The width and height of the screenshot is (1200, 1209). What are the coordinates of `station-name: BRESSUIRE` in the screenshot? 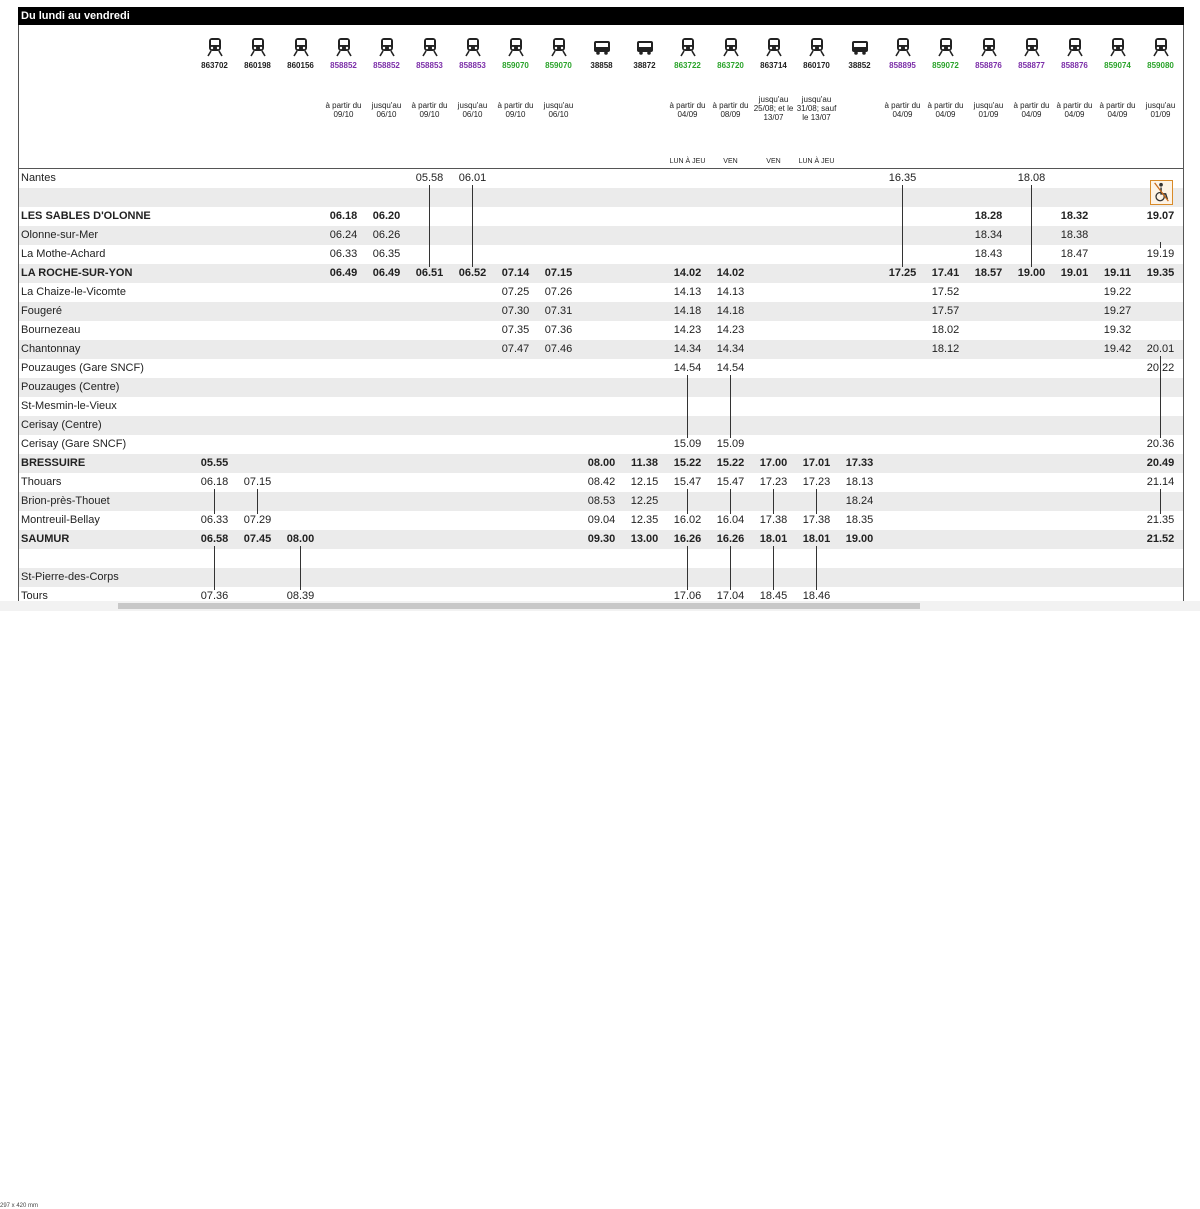 It's located at (53, 463).